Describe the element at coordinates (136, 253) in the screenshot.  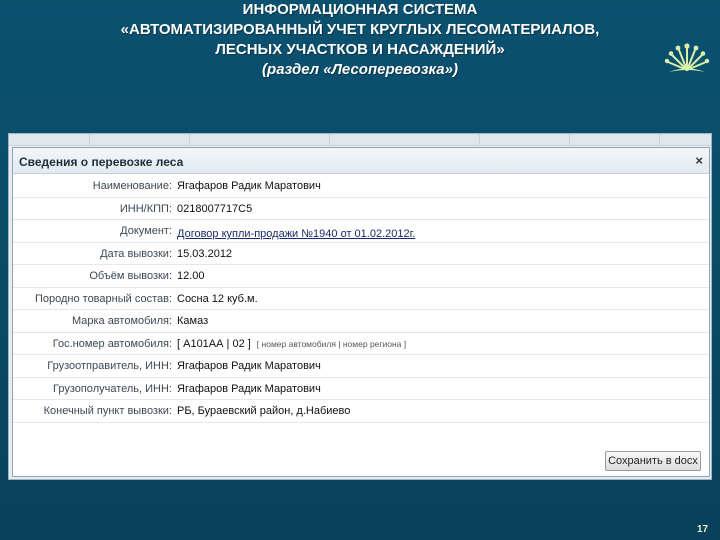
I see `field-label: Дата вывозки:` at that location.